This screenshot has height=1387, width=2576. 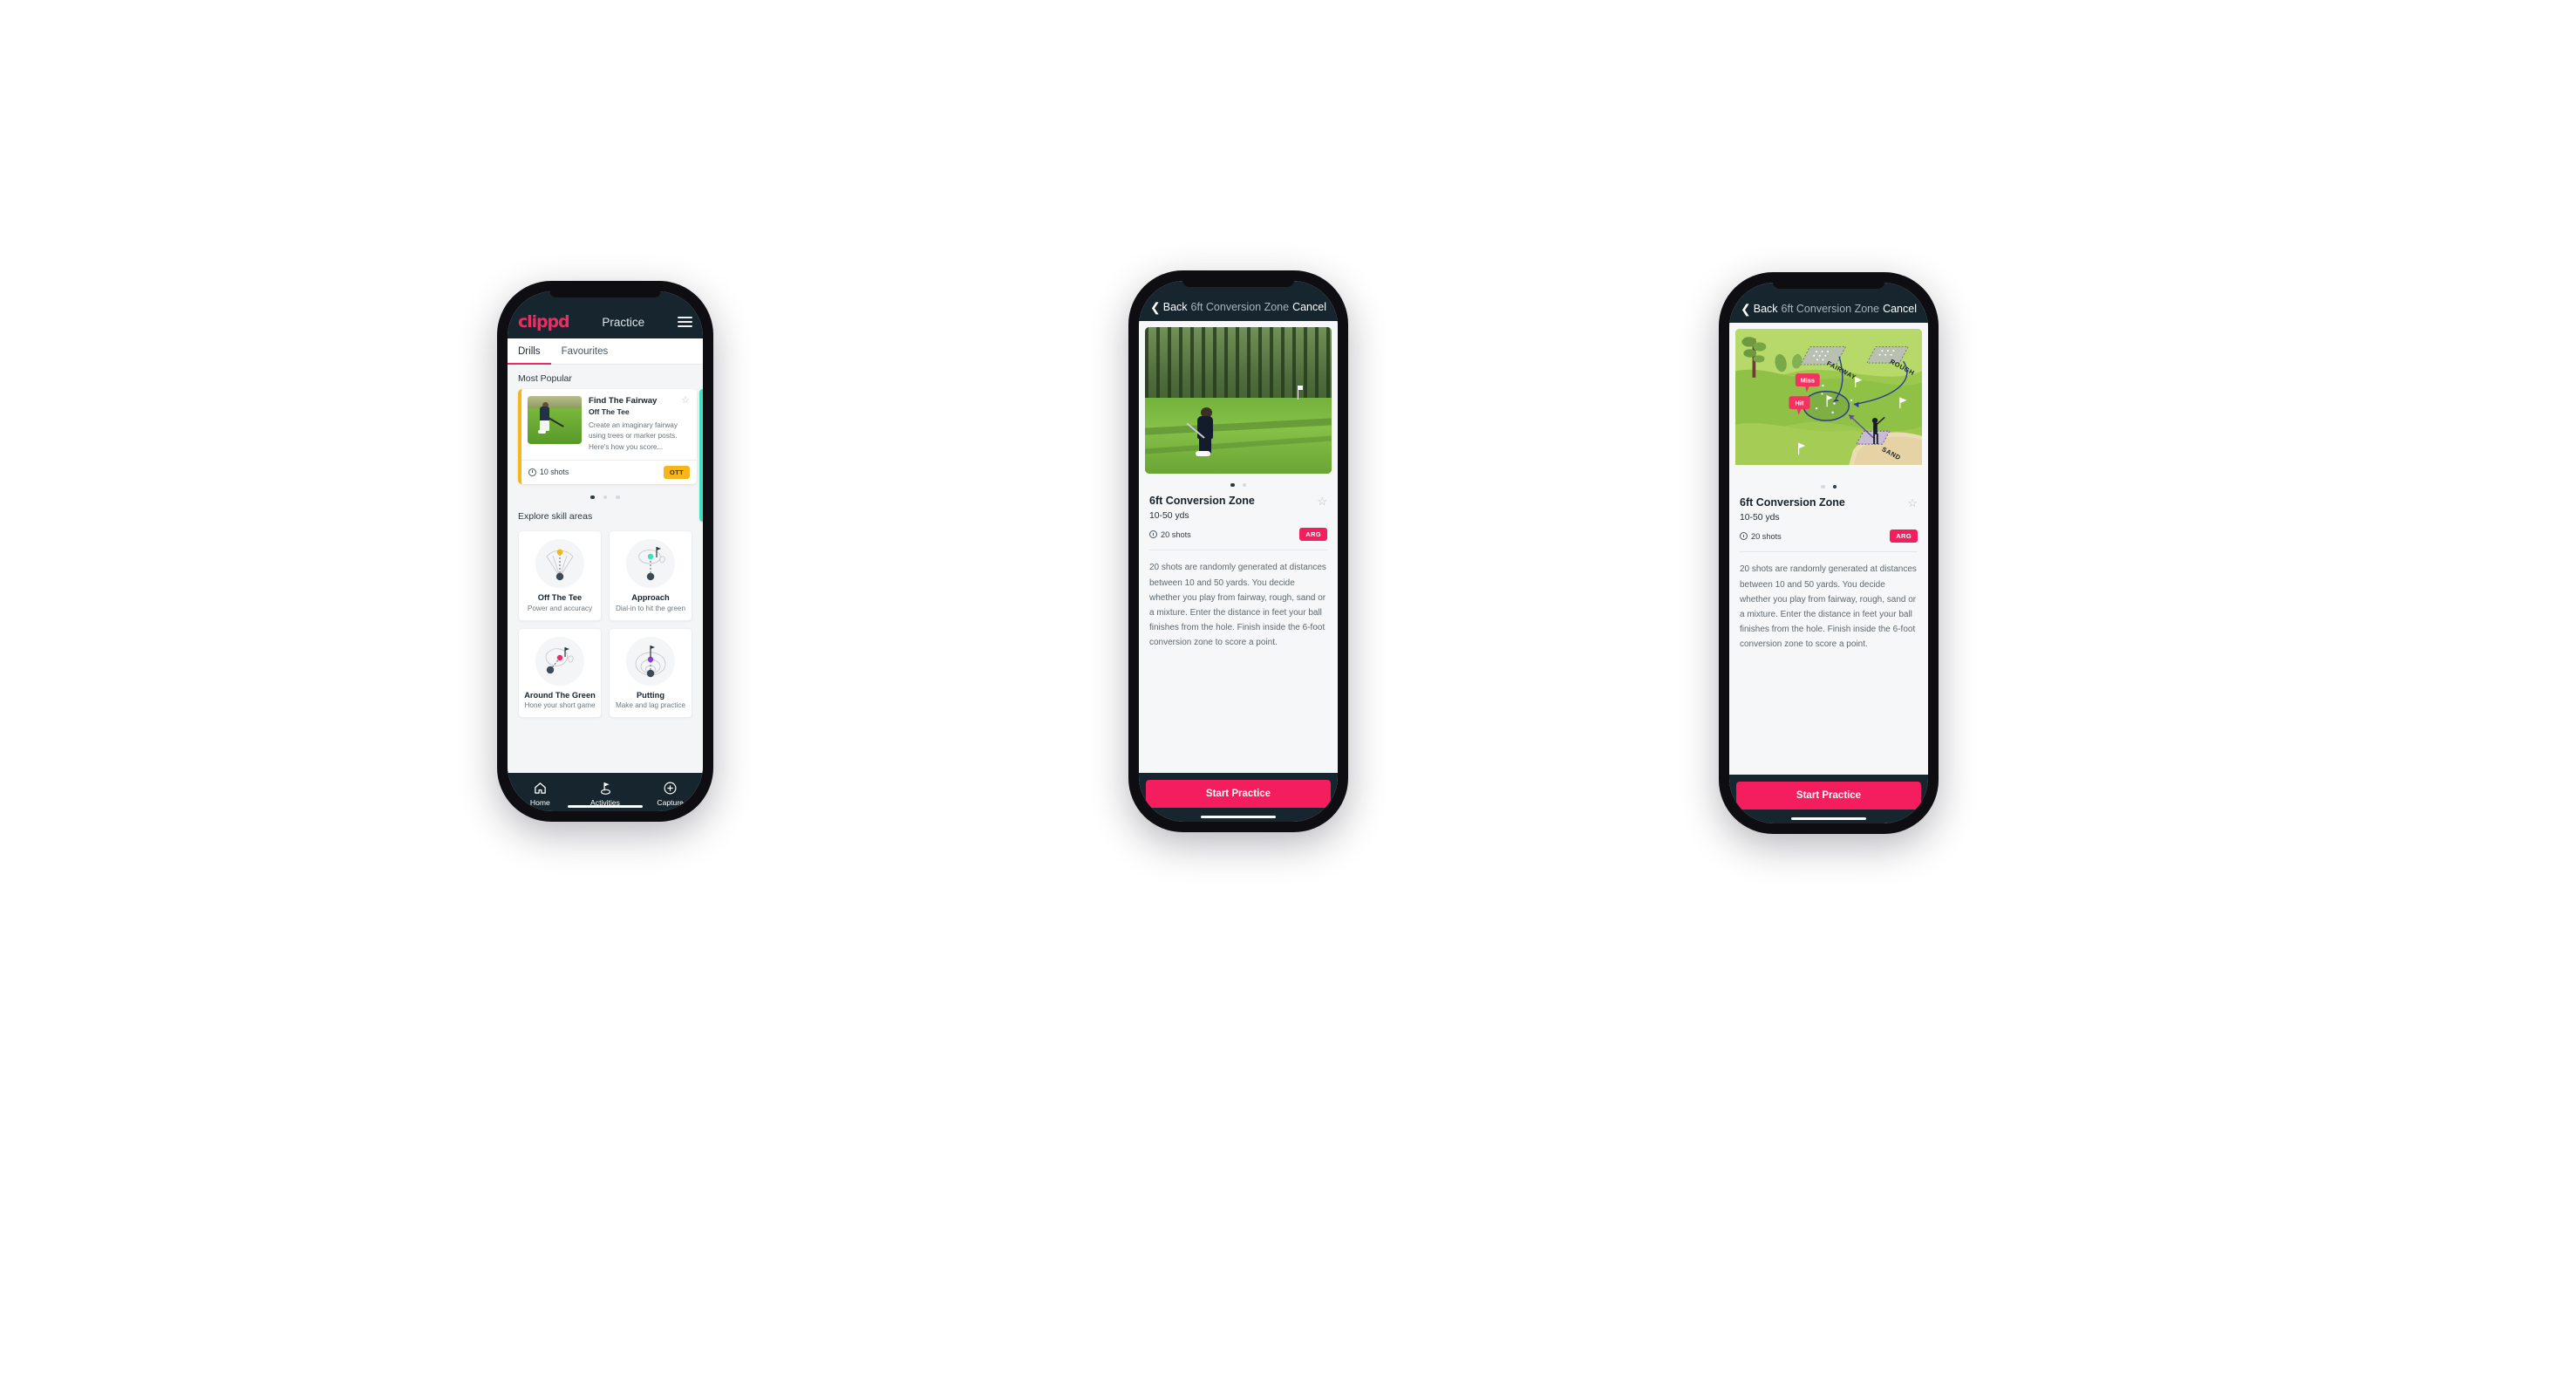 I want to click on putting-rings-icon, so click(x=650, y=661).